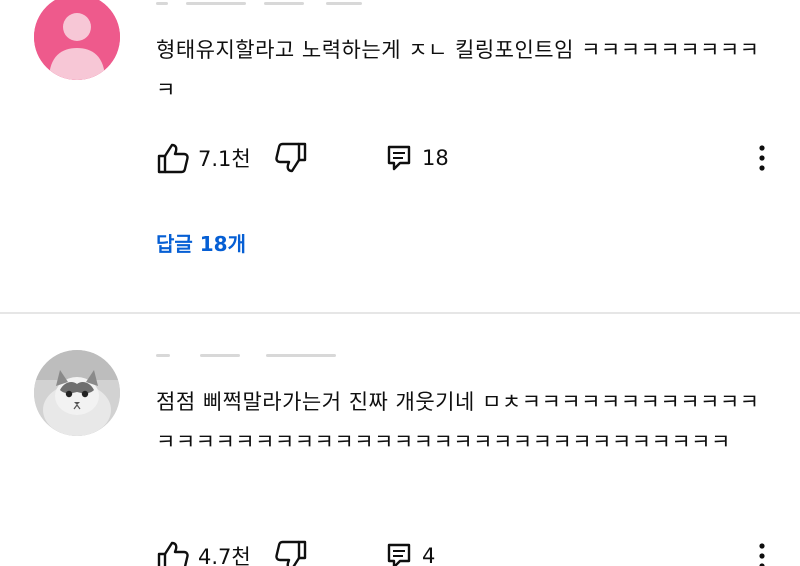 This screenshot has width=800, height=566. I want to click on reply-count: 18, so click(435, 158).